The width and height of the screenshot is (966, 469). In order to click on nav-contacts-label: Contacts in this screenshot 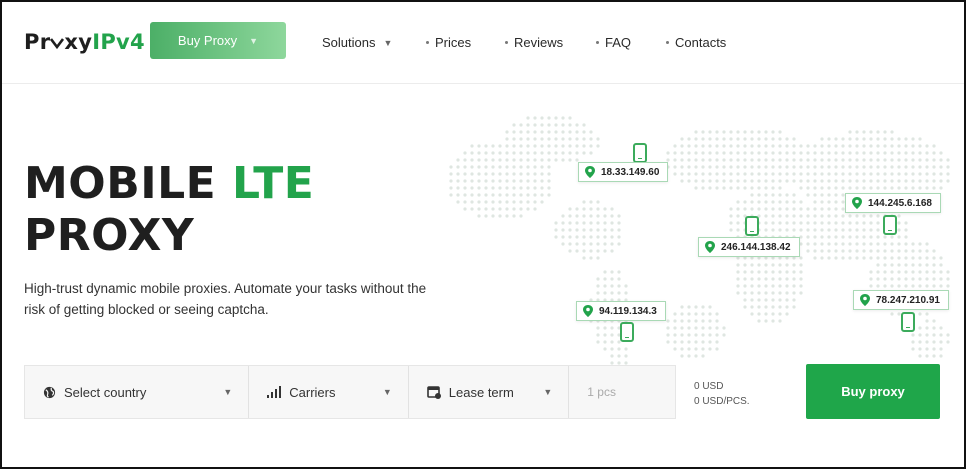, I will do `click(701, 42)`.